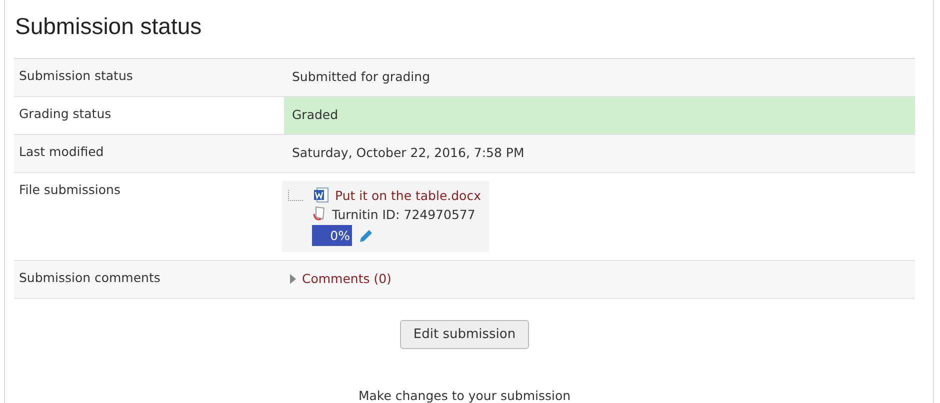  What do you see at coordinates (408, 153) in the screenshot?
I see `value-cell-text: Saturday, October 22, 2016, 7:58 PM` at bounding box center [408, 153].